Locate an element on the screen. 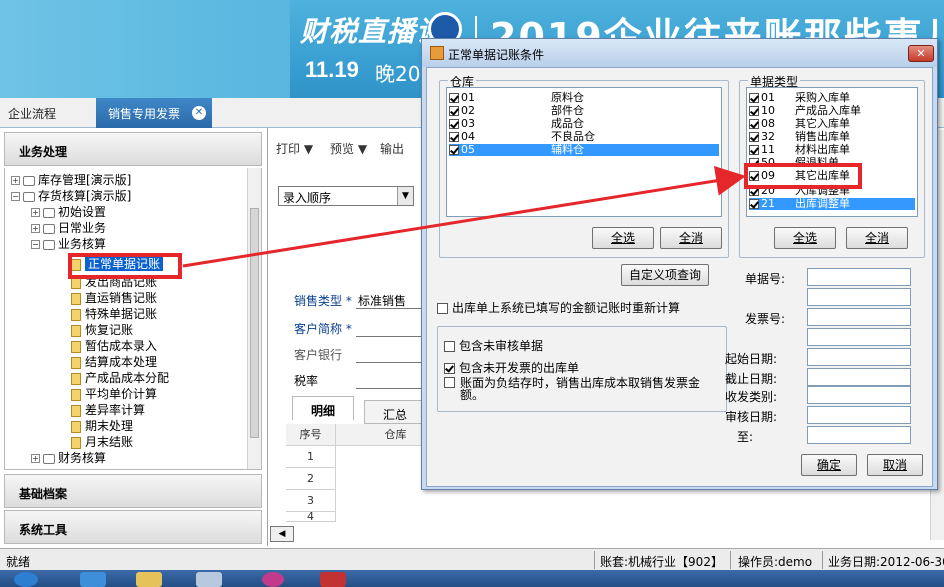 Image resolution: width=944 pixels, height=587 pixels. status-business-date: 业务日期:2012-06-30 is located at coordinates (886, 562).